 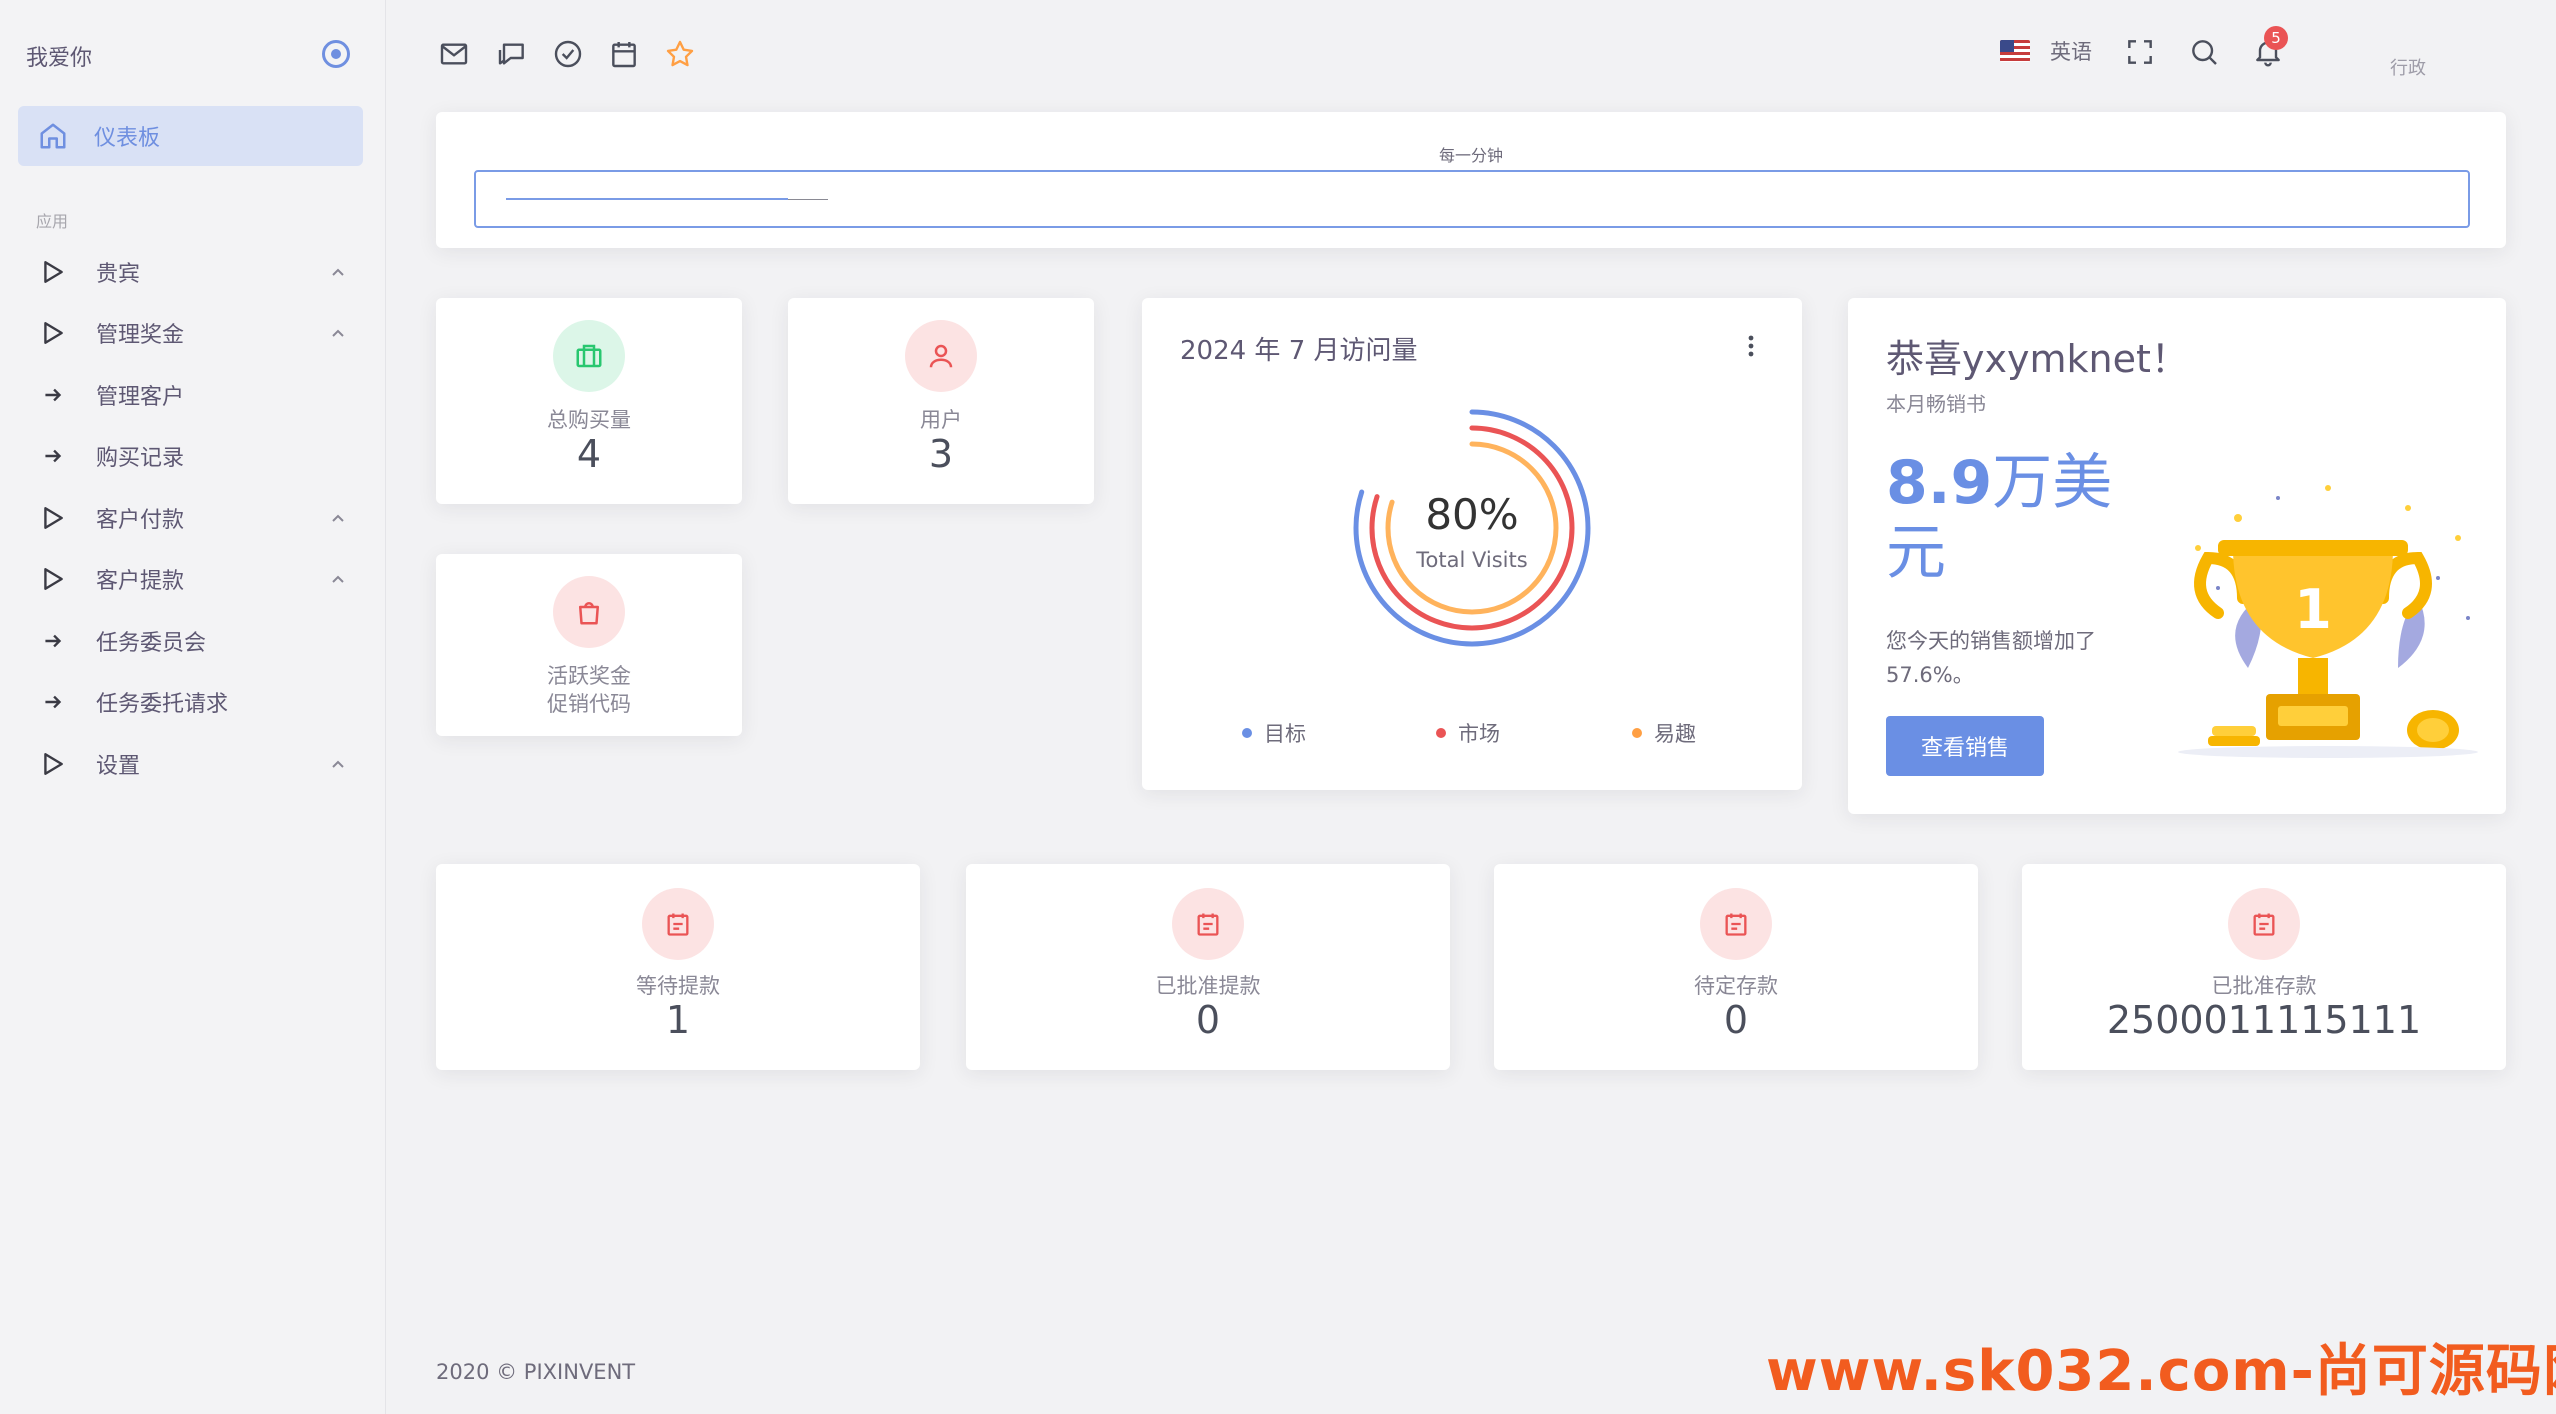 What do you see at coordinates (190, 136) in the screenshot?
I see `sidebar-item-dashboard: 仪表板` at bounding box center [190, 136].